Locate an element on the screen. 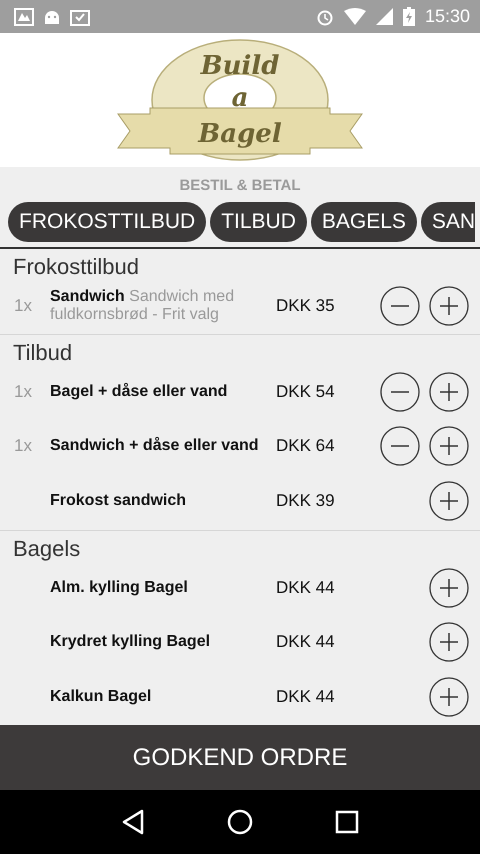 This screenshot has height=854, width=480. item-price: DKK 39 is located at coordinates (306, 500).